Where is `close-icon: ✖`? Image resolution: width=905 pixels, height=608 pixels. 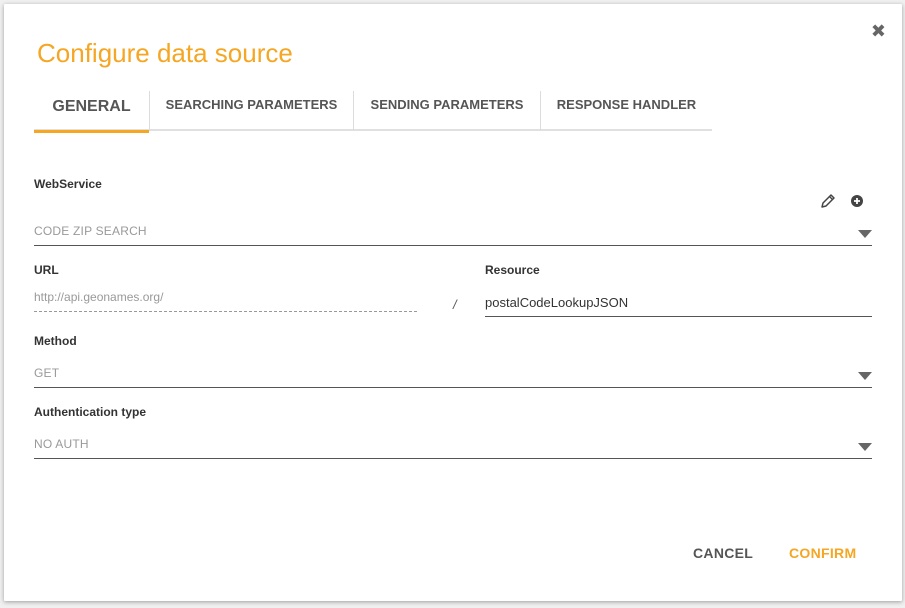
close-icon: ✖ is located at coordinates (878, 31).